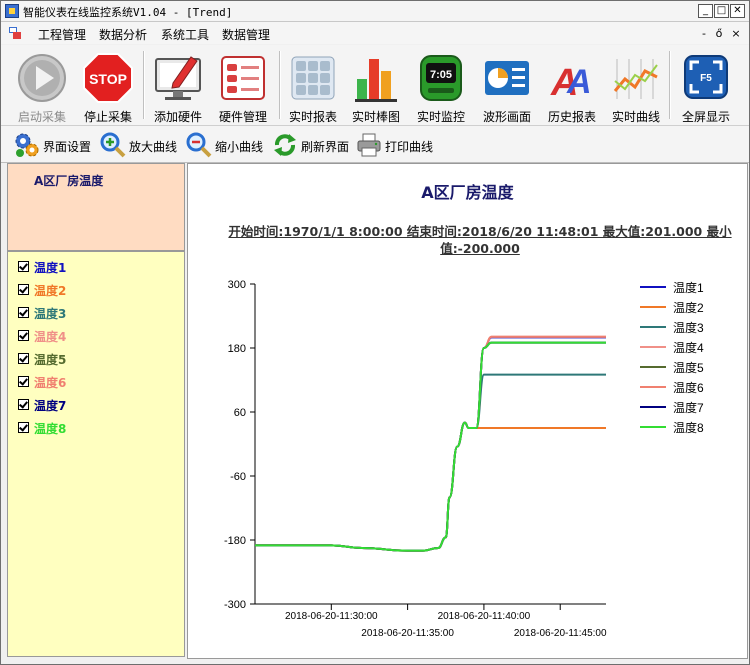 The width and height of the screenshot is (750, 665). I want to click on menu-data-management: 数据管理, so click(246, 34).